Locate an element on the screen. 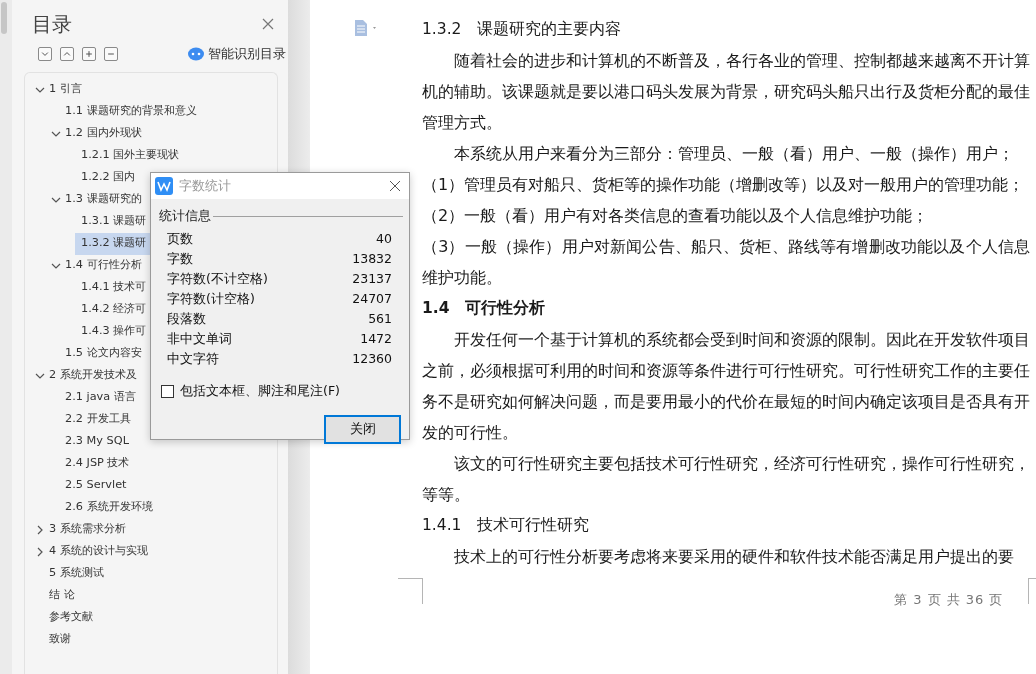 This screenshot has height=674, width=1036. stat-label: 中文字符 is located at coordinates (193, 359).